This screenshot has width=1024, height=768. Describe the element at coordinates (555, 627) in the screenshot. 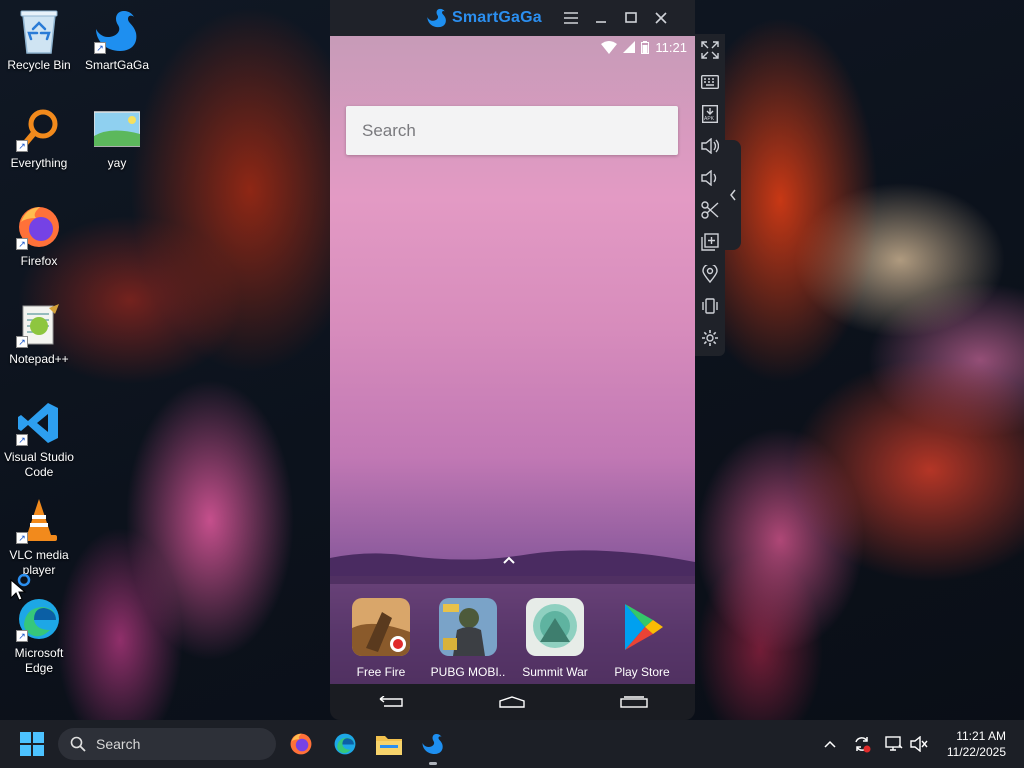

I see `summit-war-app-icon` at that location.